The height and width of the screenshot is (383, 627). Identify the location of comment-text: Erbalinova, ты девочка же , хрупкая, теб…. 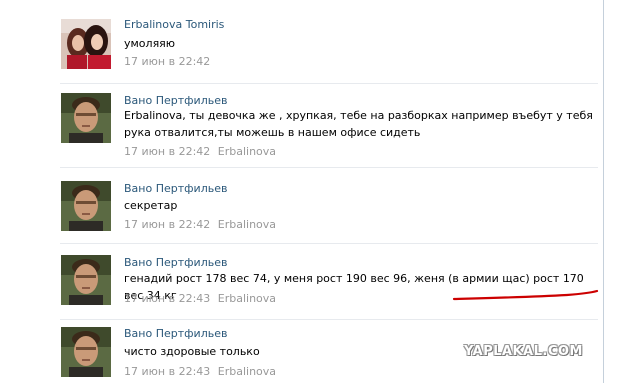
(358, 124).